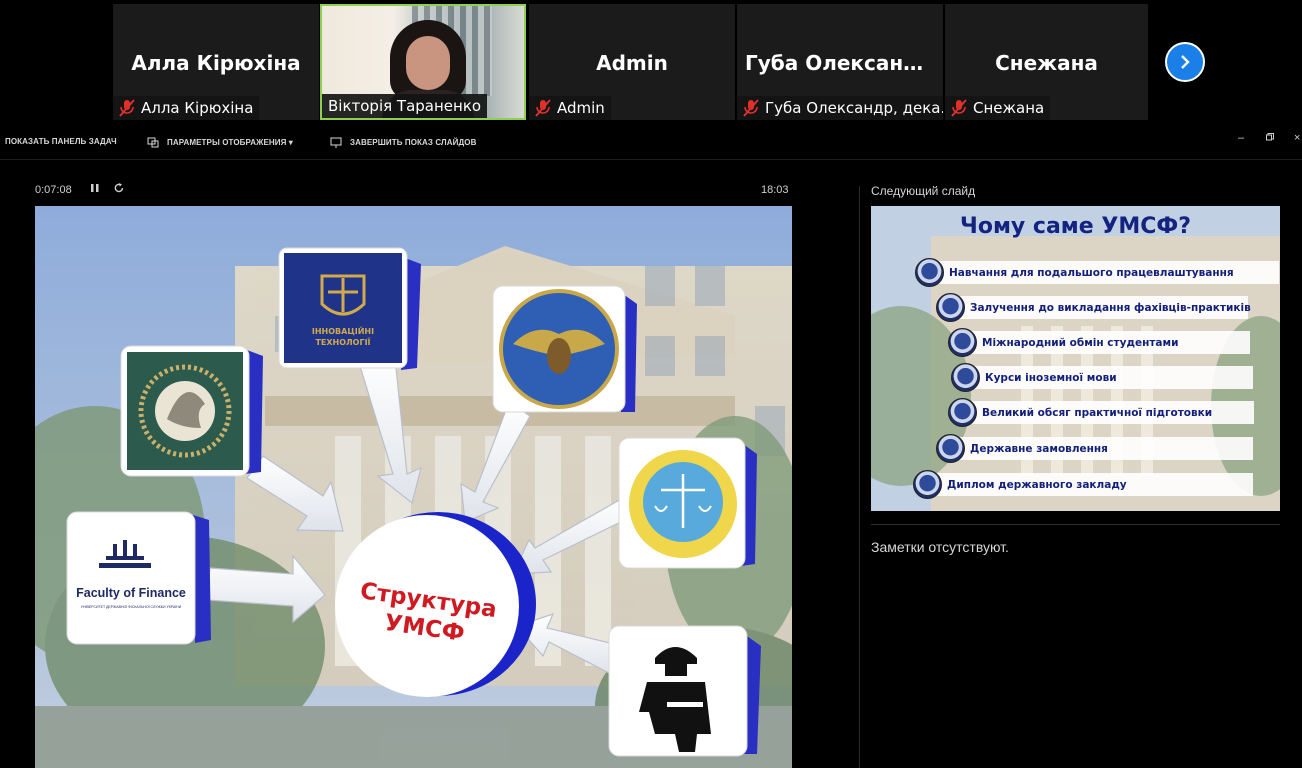 The height and width of the screenshot is (768, 1302). I want to click on close-icon: ×, so click(1297, 138).